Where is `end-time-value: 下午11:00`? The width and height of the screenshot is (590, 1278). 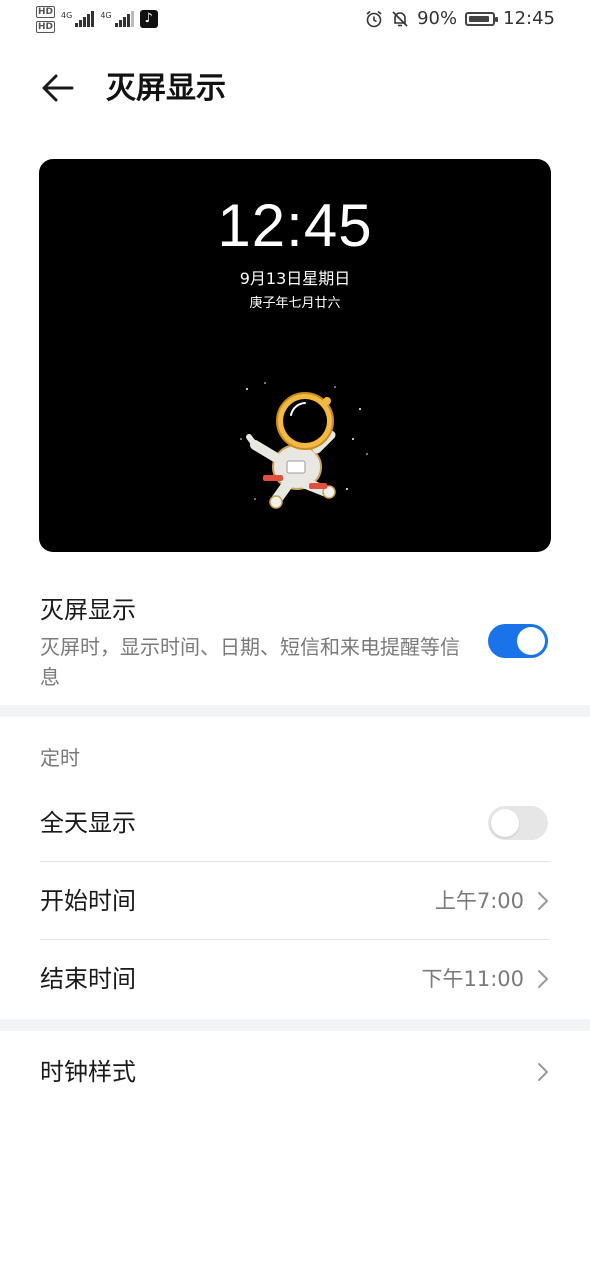 end-time-value: 下午11:00 is located at coordinates (472, 979).